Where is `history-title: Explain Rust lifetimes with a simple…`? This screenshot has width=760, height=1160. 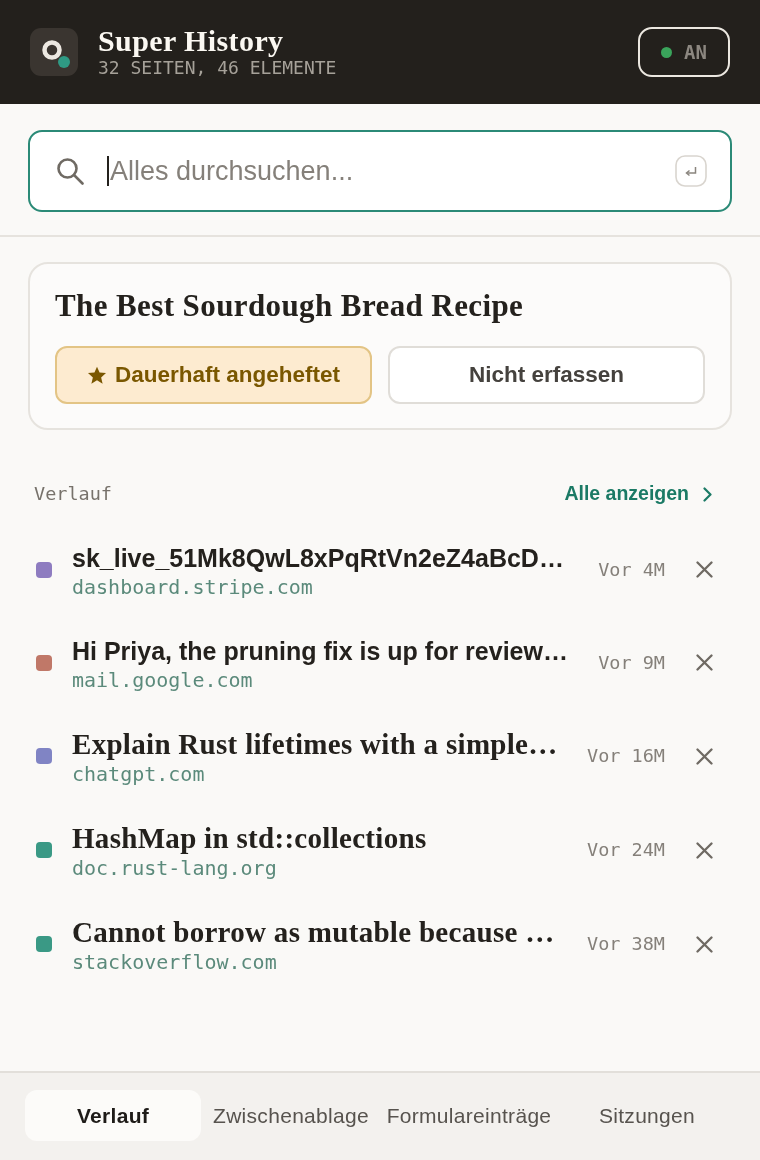
history-title: Explain Rust lifetimes with a simple… is located at coordinates (315, 744).